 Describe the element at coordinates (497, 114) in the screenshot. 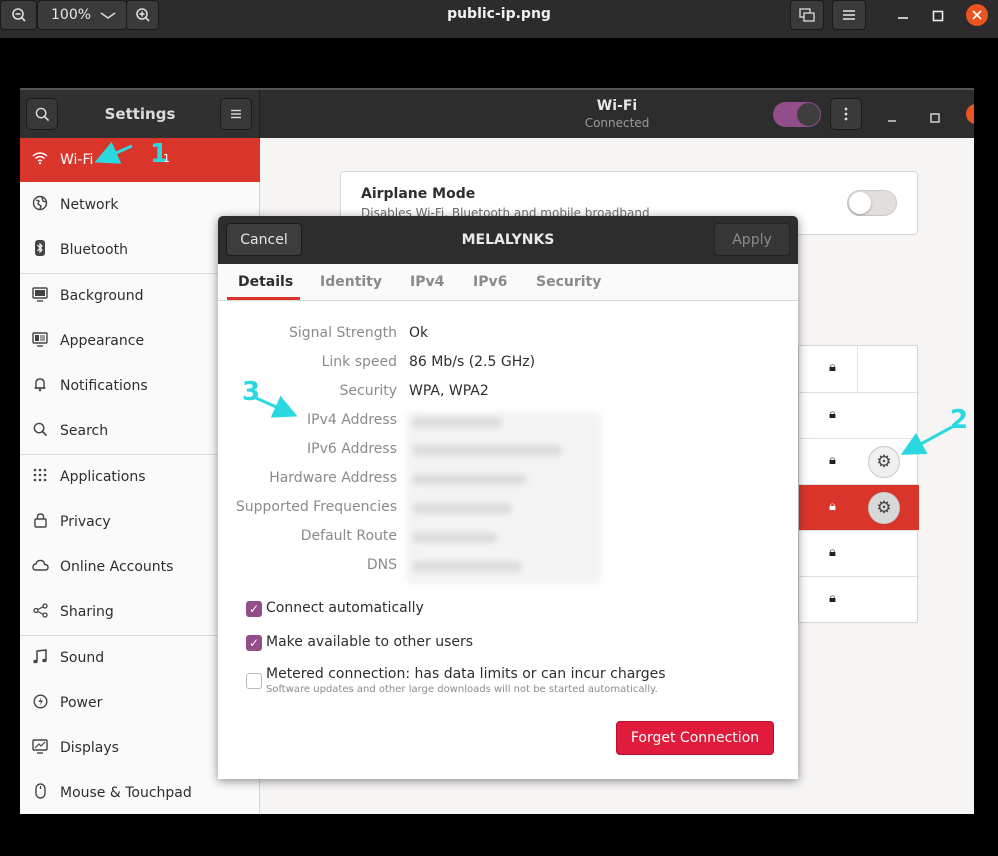

I see `settings-header: Settings Wi-Fi Connected` at that location.